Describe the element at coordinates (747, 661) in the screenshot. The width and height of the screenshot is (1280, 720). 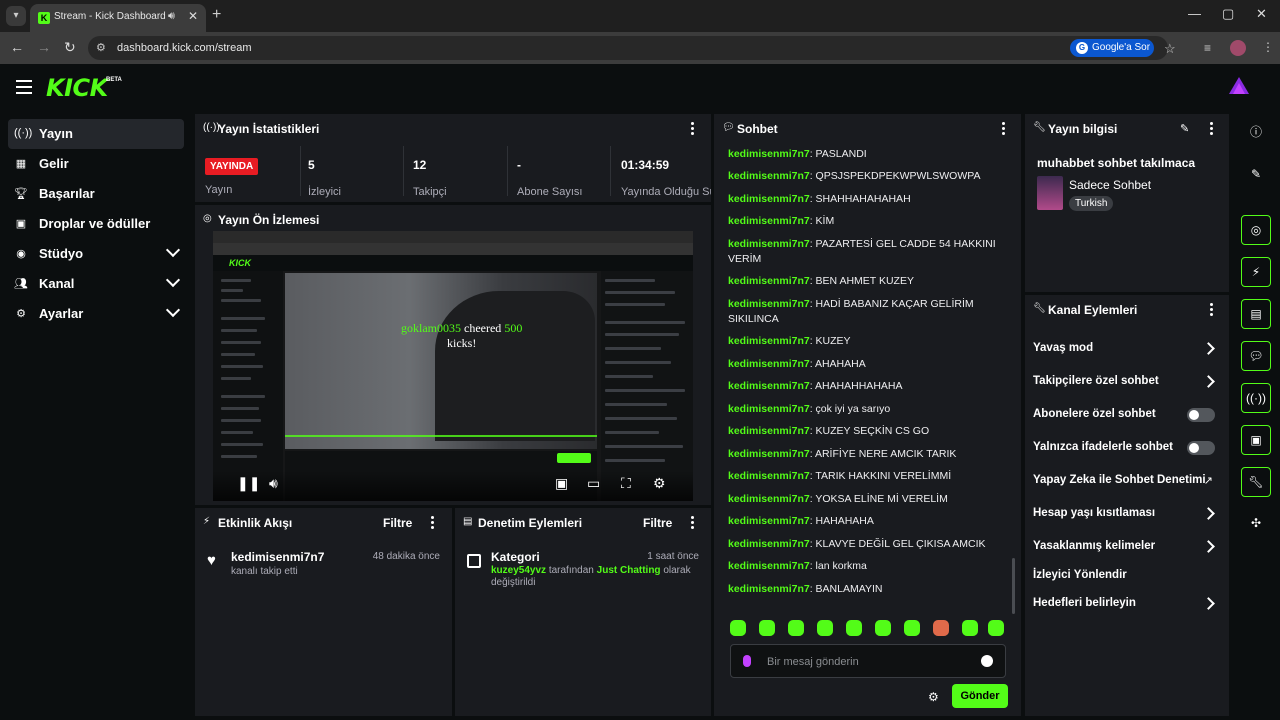
I see `microphone-icon` at that location.